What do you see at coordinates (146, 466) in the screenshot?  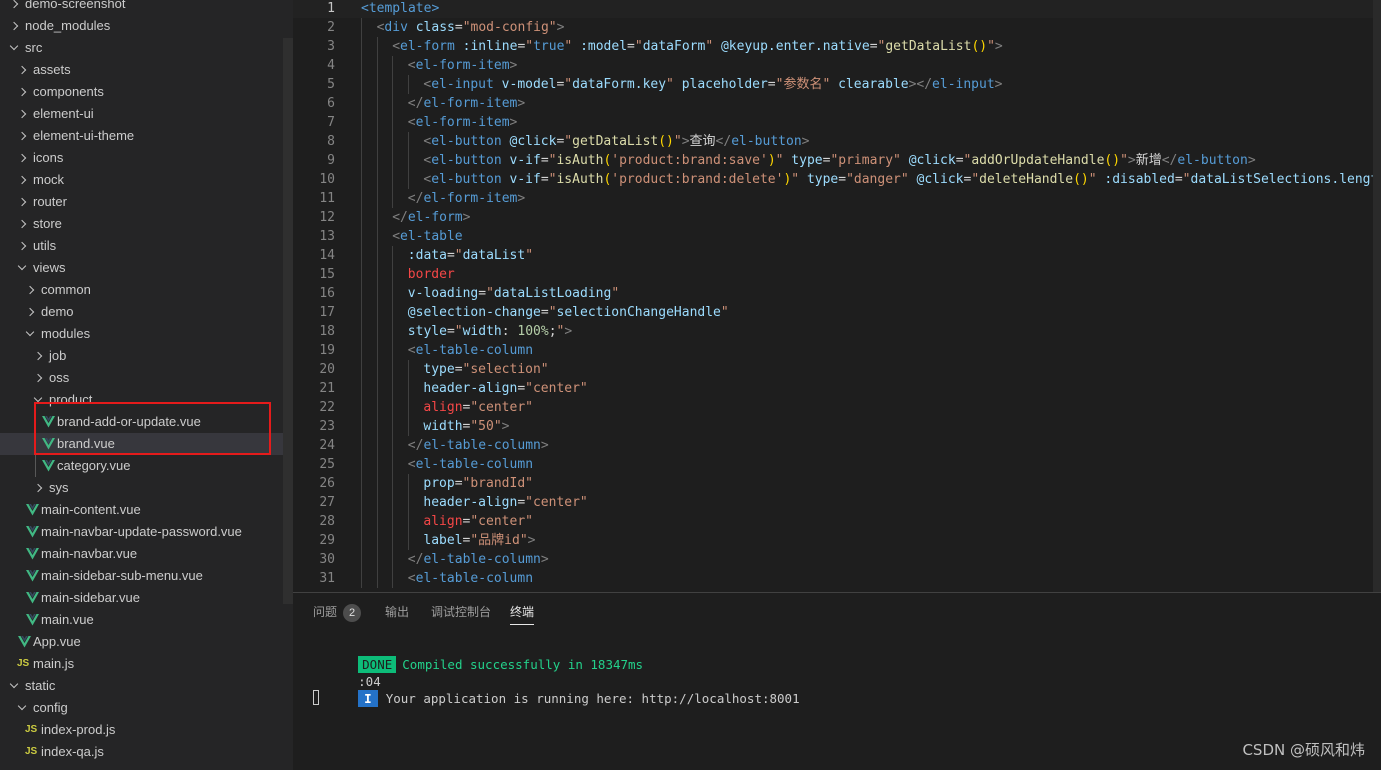 I see `file-category-vue: category.vue` at bounding box center [146, 466].